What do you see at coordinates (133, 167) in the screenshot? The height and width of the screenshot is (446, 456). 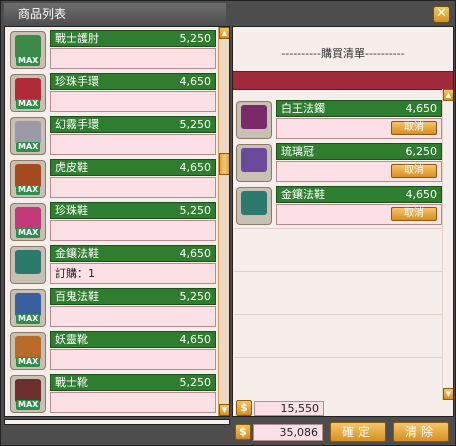 I see `product-name-band: 虎皮鞋 4,650` at bounding box center [133, 167].